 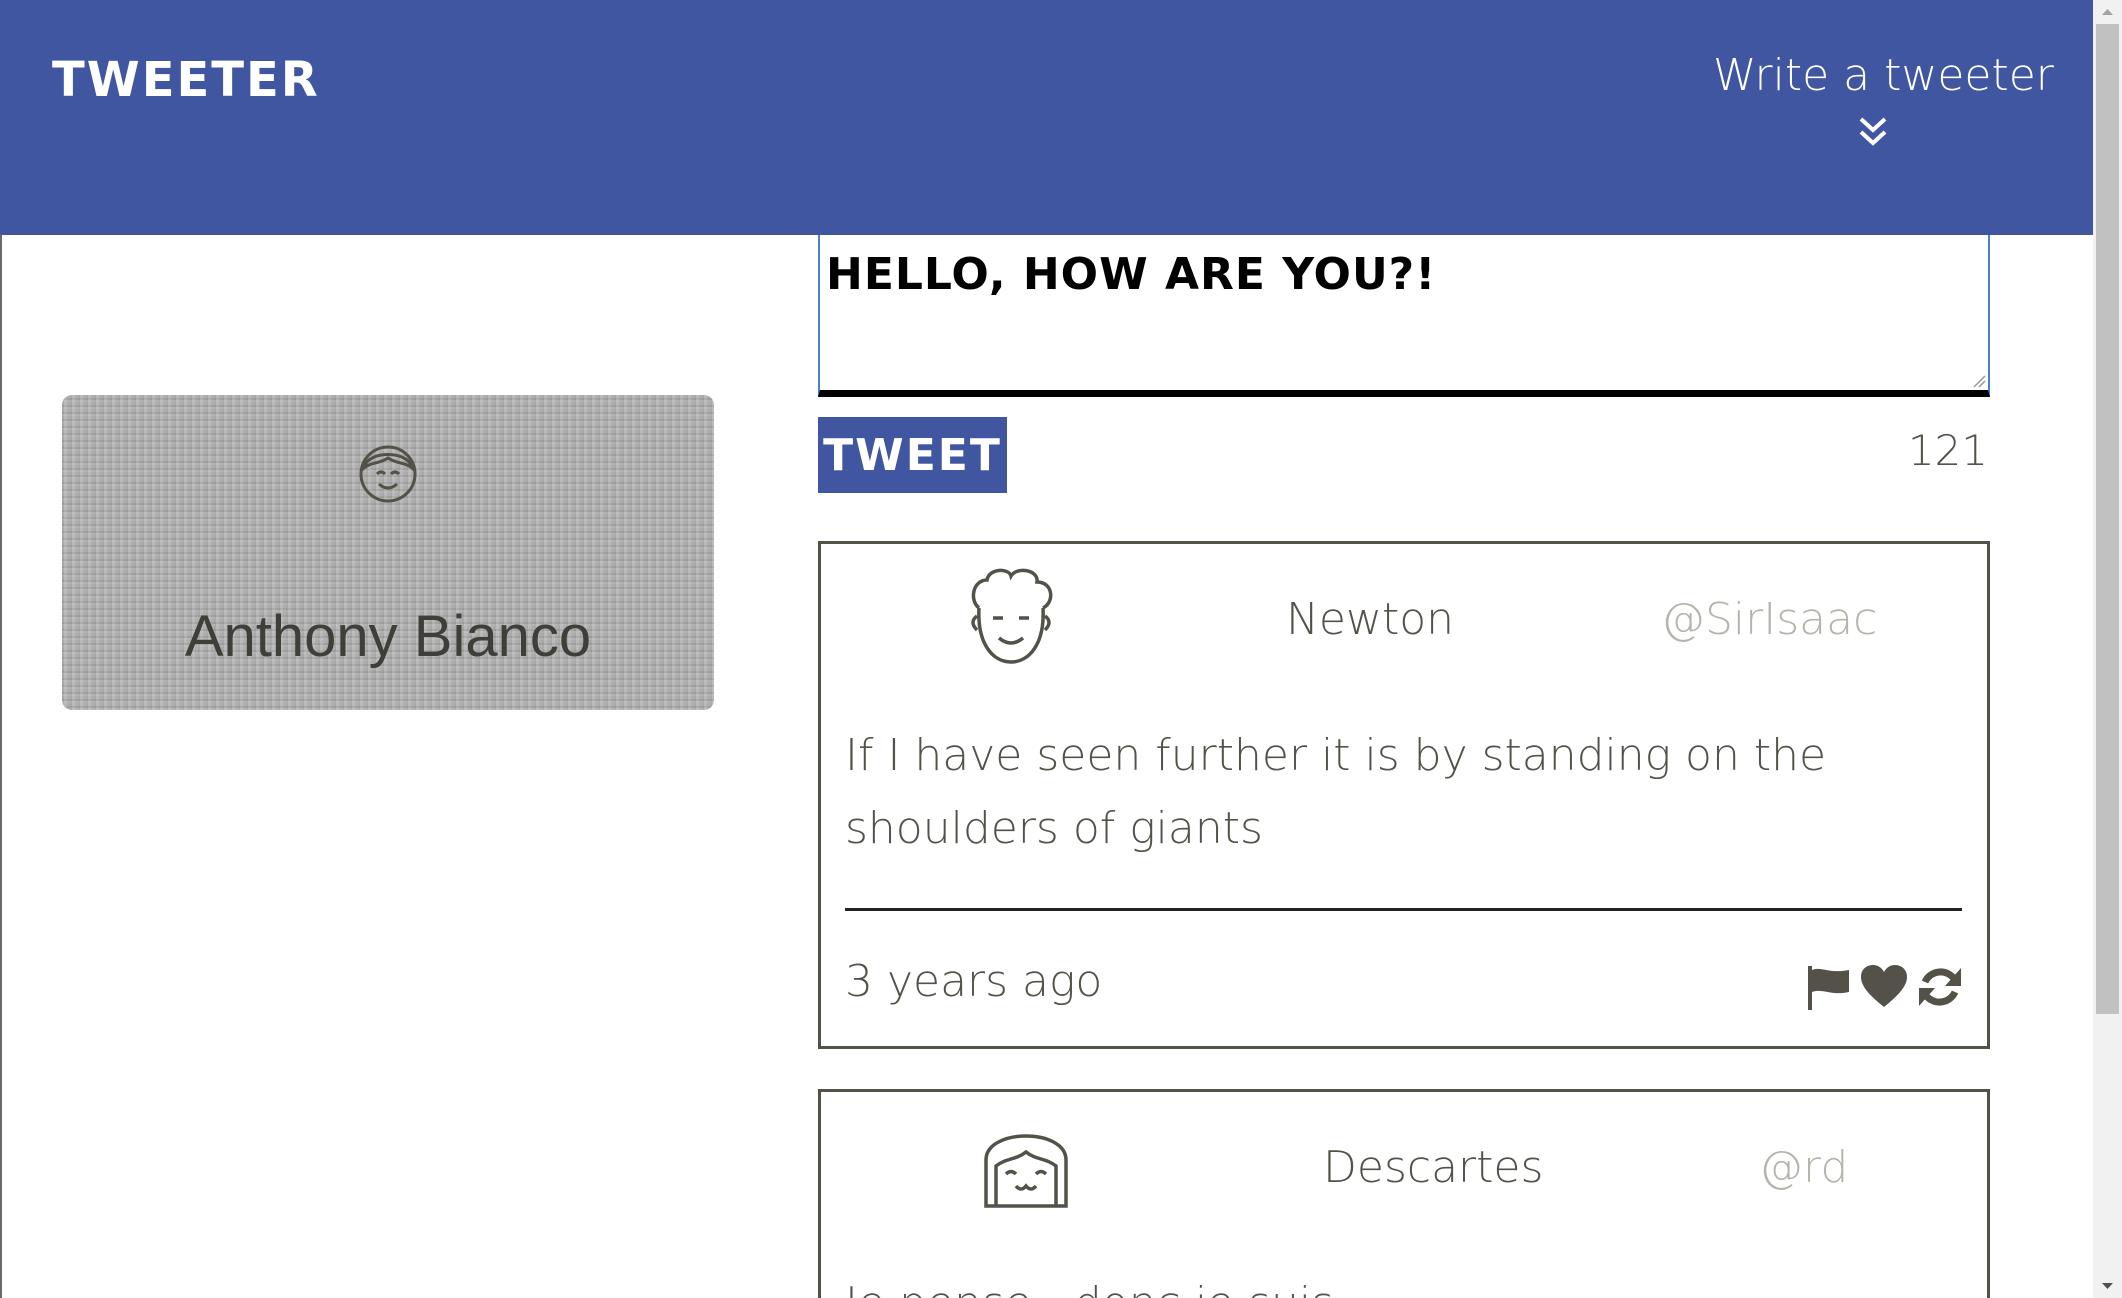 What do you see at coordinates (974, 981) in the screenshot?
I see `tweet-timestamp: 3 years ago` at bounding box center [974, 981].